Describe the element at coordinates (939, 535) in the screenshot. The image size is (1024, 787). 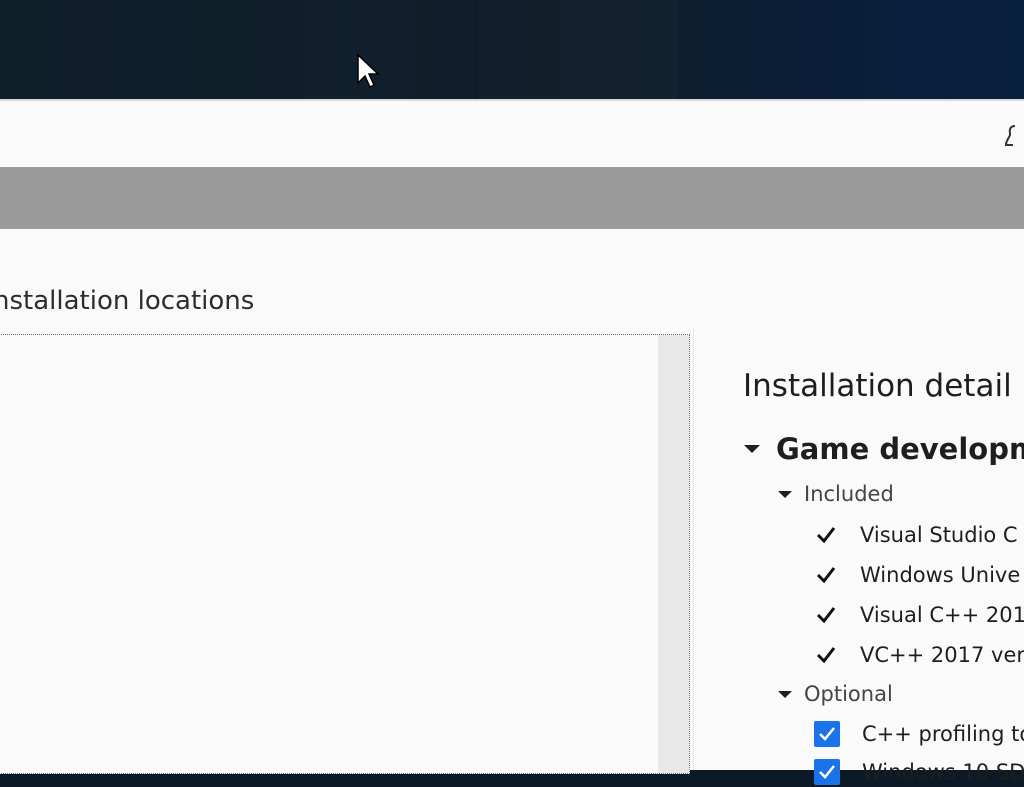
I see `item-label: Visual Studio C` at that location.